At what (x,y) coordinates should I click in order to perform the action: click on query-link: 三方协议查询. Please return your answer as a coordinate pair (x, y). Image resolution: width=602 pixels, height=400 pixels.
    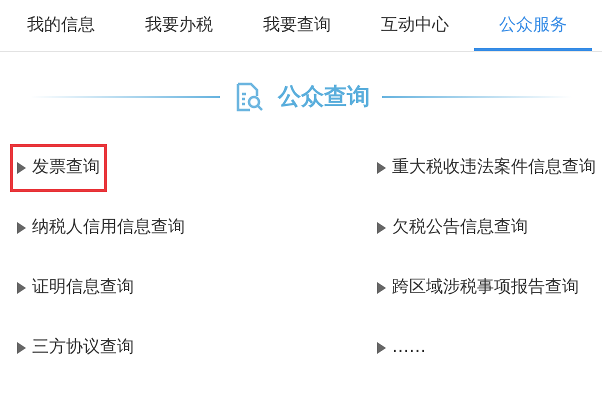
    Looking at the image, I should click on (75, 348).